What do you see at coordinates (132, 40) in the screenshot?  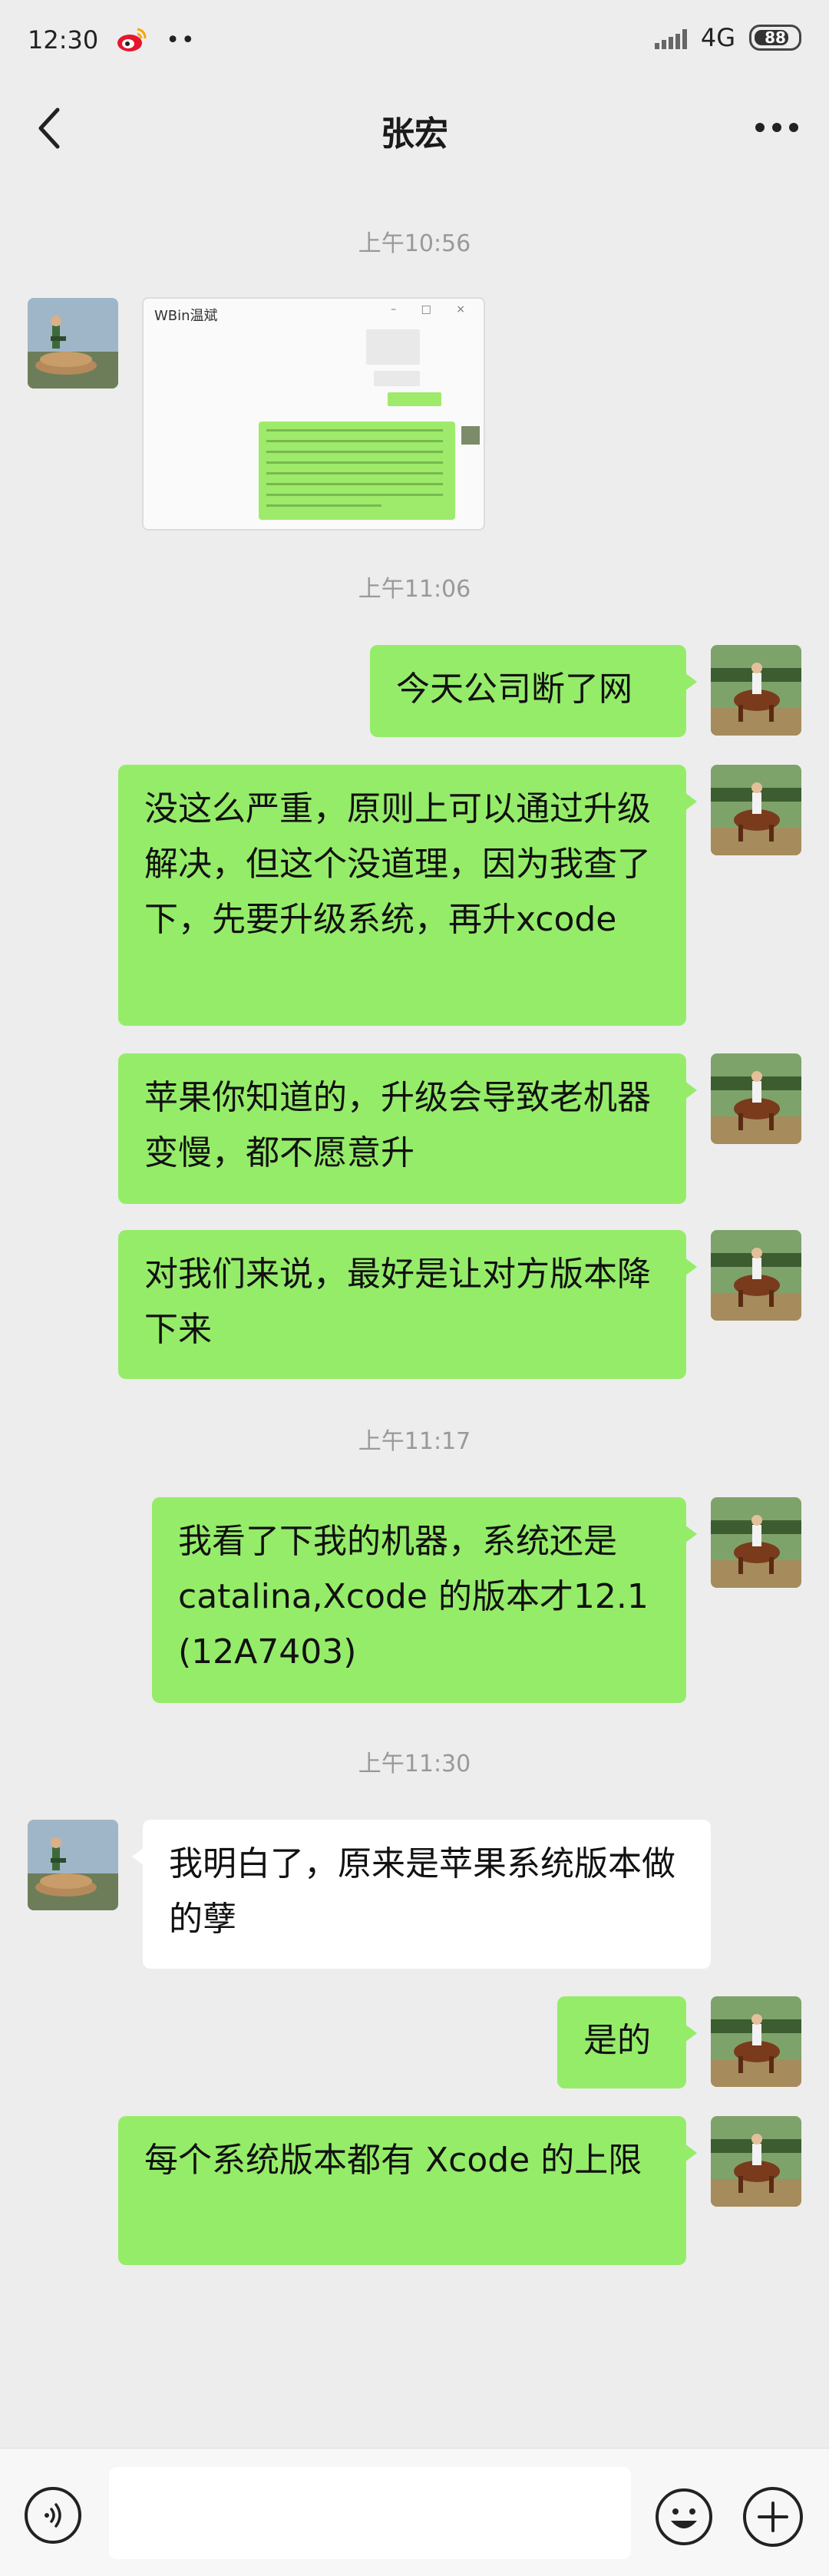 I see `weibo-icon` at bounding box center [132, 40].